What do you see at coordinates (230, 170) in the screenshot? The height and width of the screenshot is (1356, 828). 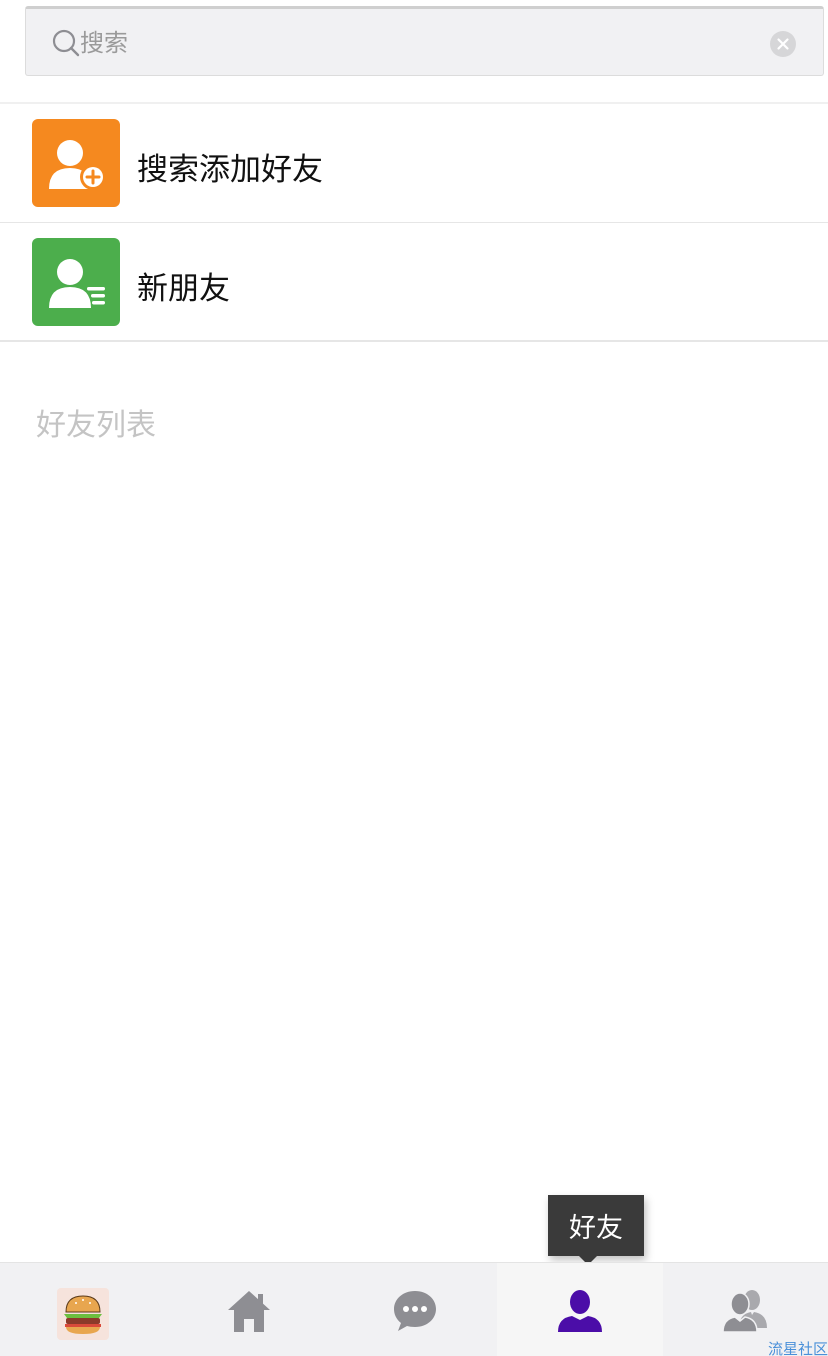 I see `list-item-label: 搜索添加好友` at bounding box center [230, 170].